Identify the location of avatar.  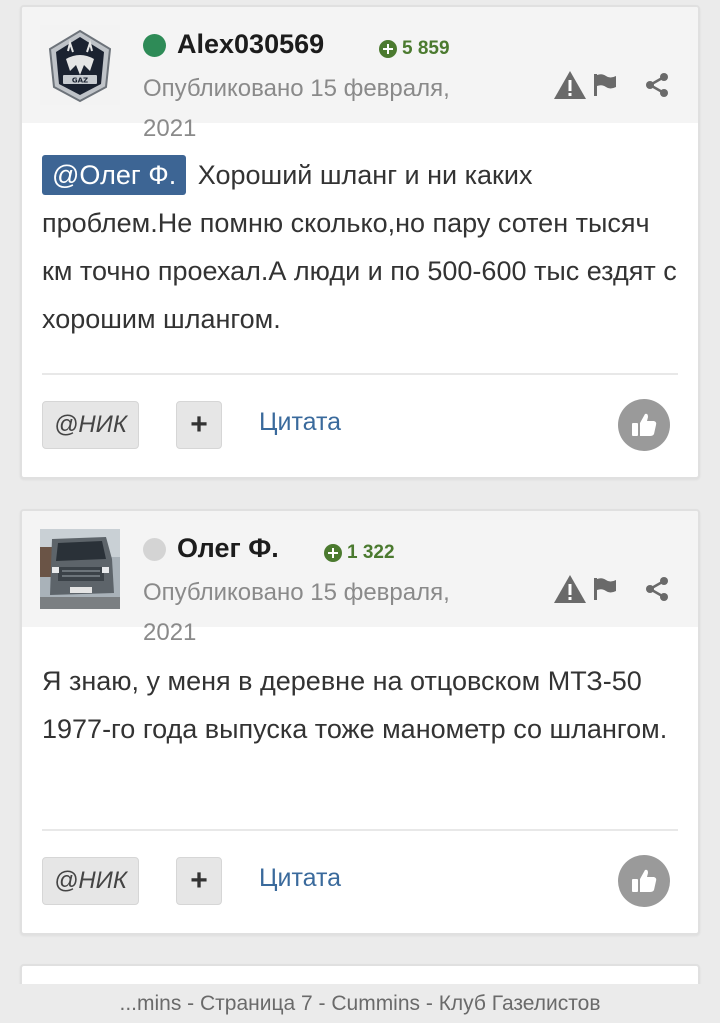
(80, 569).